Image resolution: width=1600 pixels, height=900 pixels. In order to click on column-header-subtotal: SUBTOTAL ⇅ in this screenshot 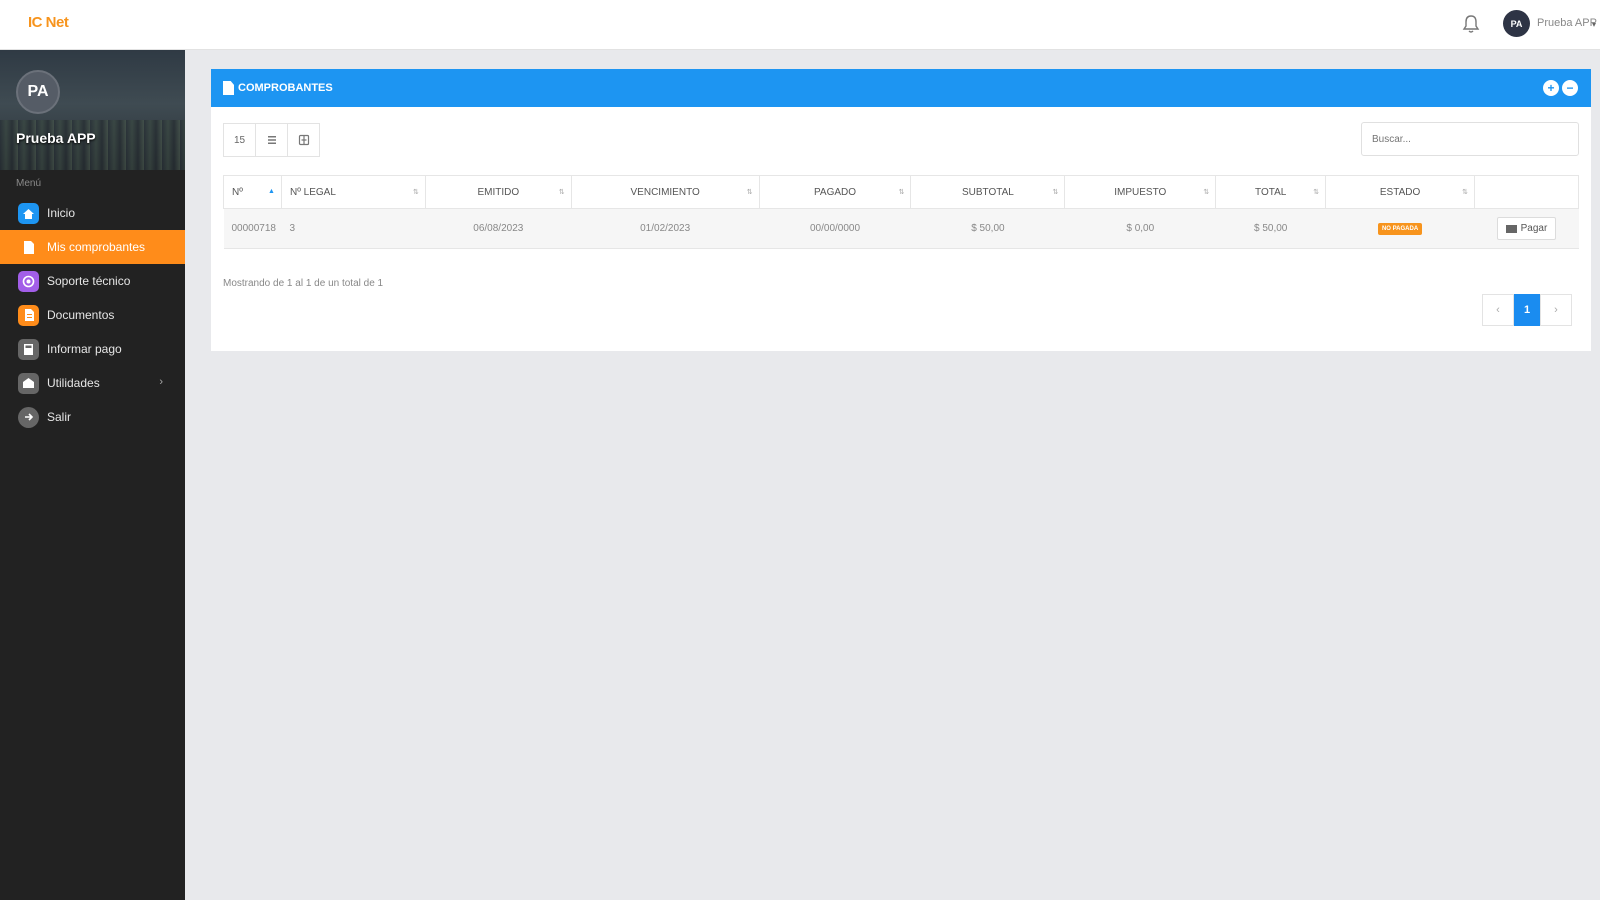, I will do `click(988, 192)`.